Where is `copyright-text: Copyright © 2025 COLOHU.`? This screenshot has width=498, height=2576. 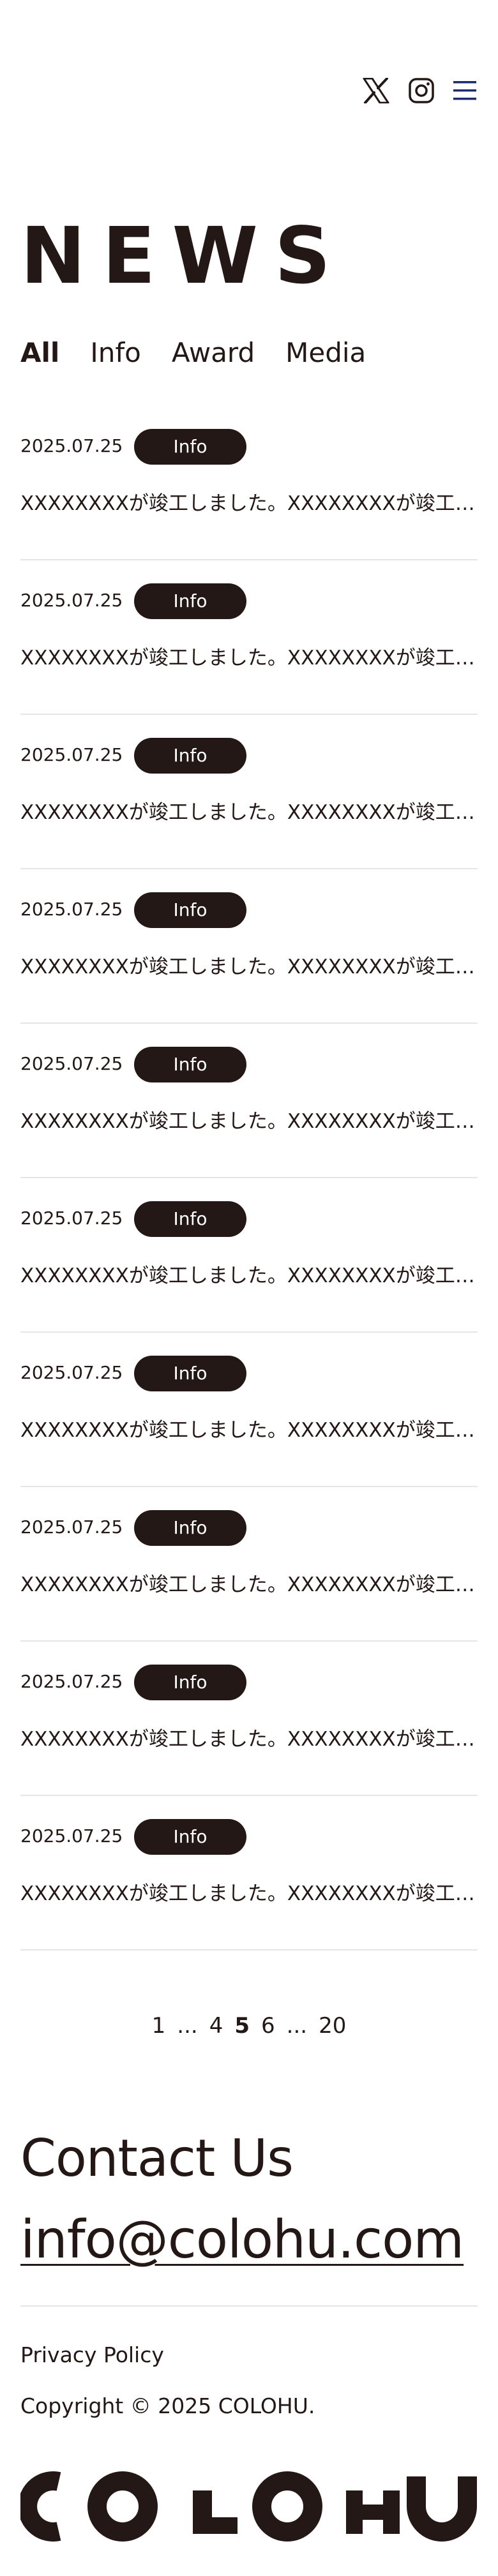
copyright-text: Copyright © 2025 COLOHU. is located at coordinates (167, 2405).